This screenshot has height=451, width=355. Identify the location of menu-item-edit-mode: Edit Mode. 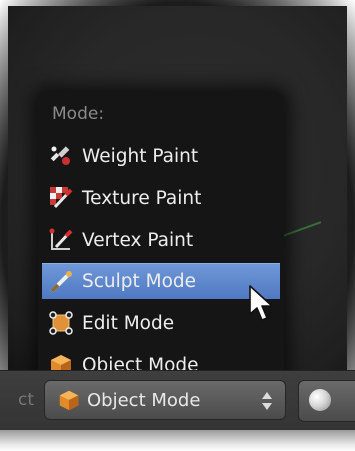
(161, 323).